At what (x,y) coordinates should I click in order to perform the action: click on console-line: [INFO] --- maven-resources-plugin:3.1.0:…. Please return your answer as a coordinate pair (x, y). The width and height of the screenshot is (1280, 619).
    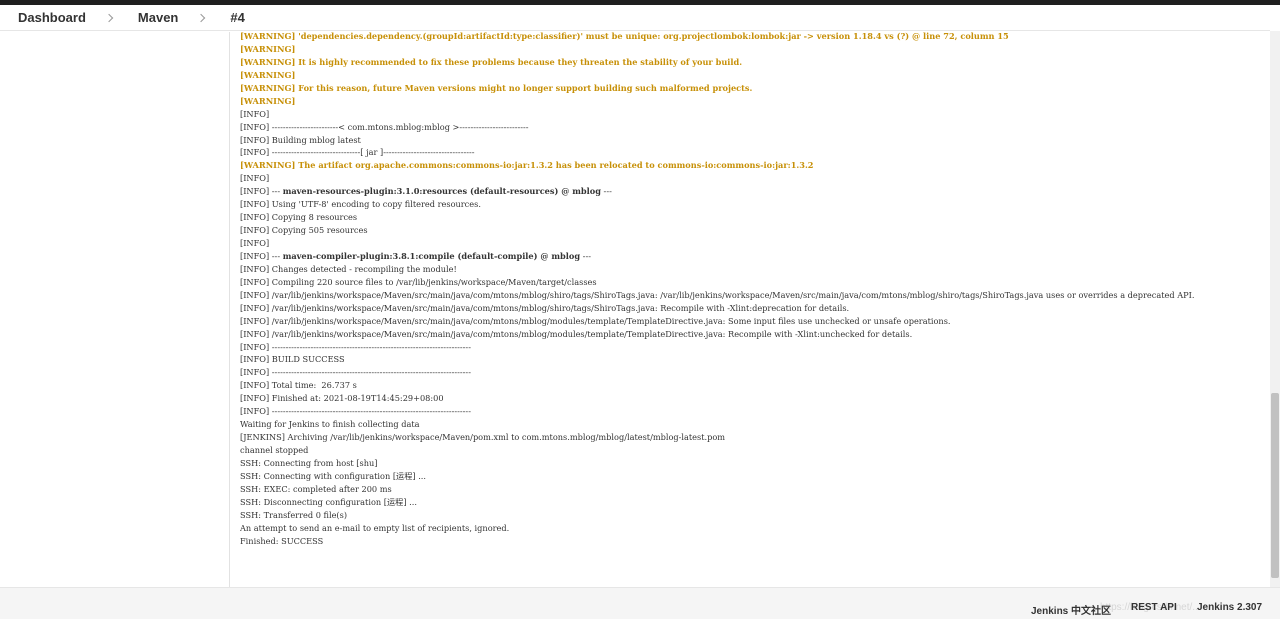
    Looking at the image, I should click on (750, 191).